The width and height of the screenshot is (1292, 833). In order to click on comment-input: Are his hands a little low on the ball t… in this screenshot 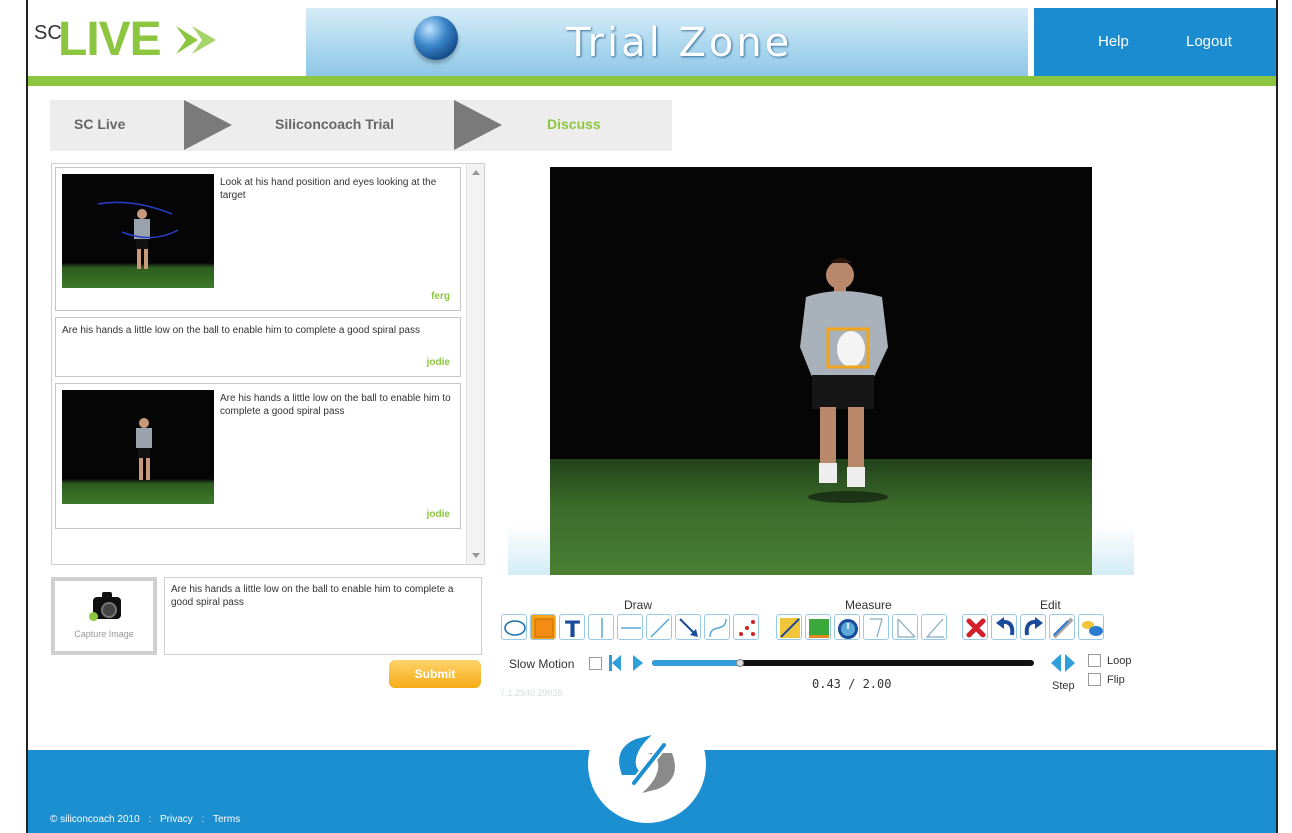, I will do `click(323, 616)`.